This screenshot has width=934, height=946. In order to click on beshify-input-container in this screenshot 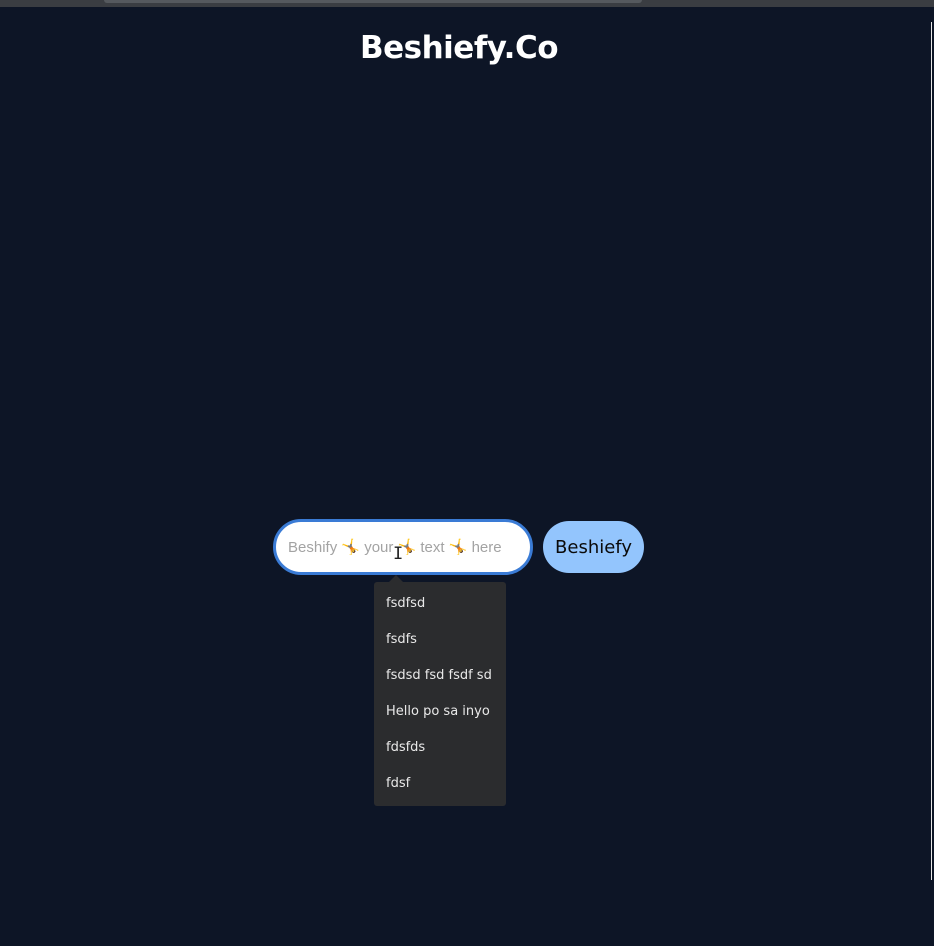, I will do `click(403, 547)`.